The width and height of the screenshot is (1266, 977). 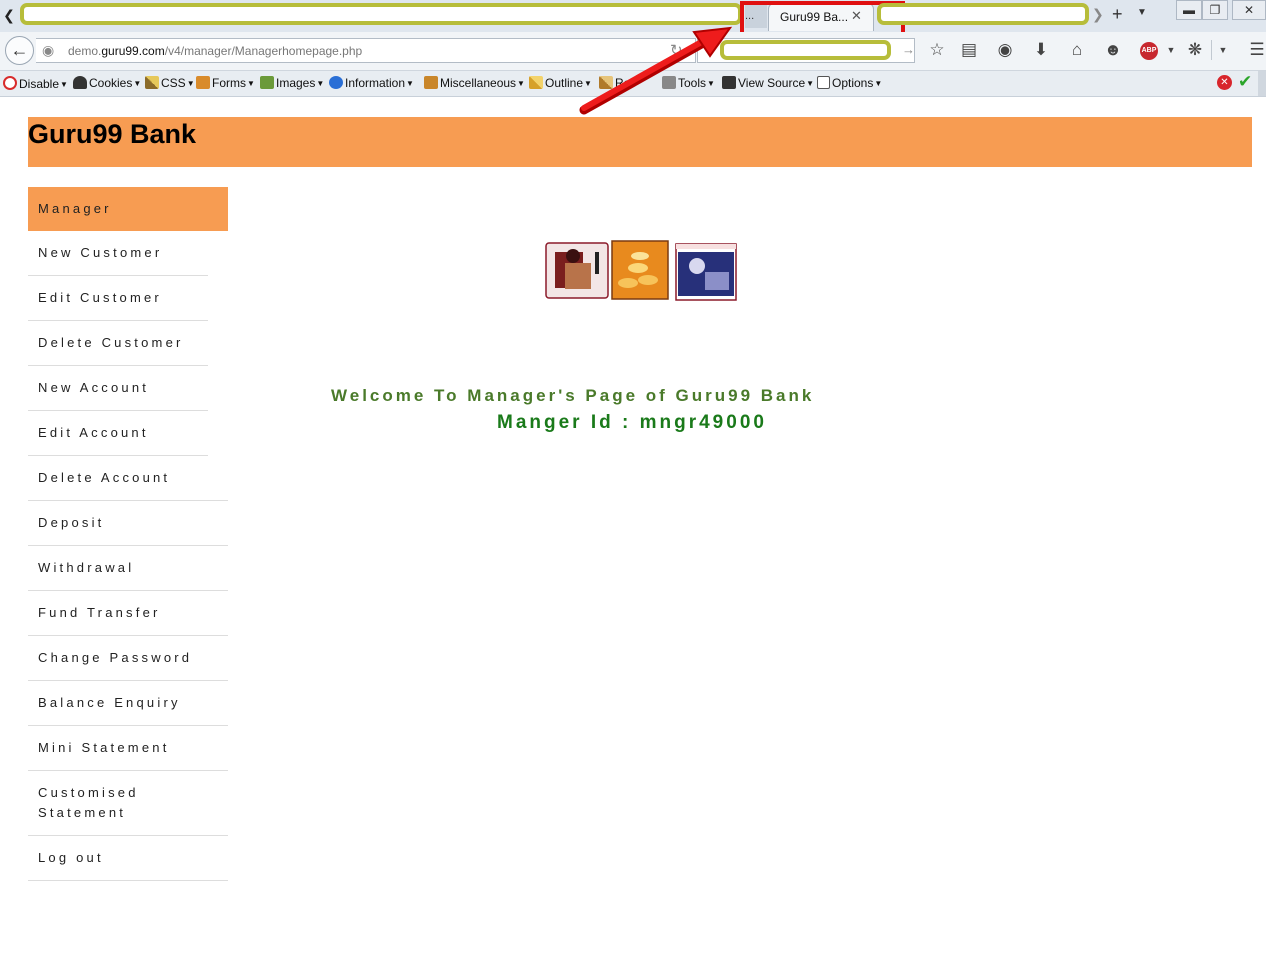 I want to click on firebug-icon: ❋, so click(x=1195, y=50).